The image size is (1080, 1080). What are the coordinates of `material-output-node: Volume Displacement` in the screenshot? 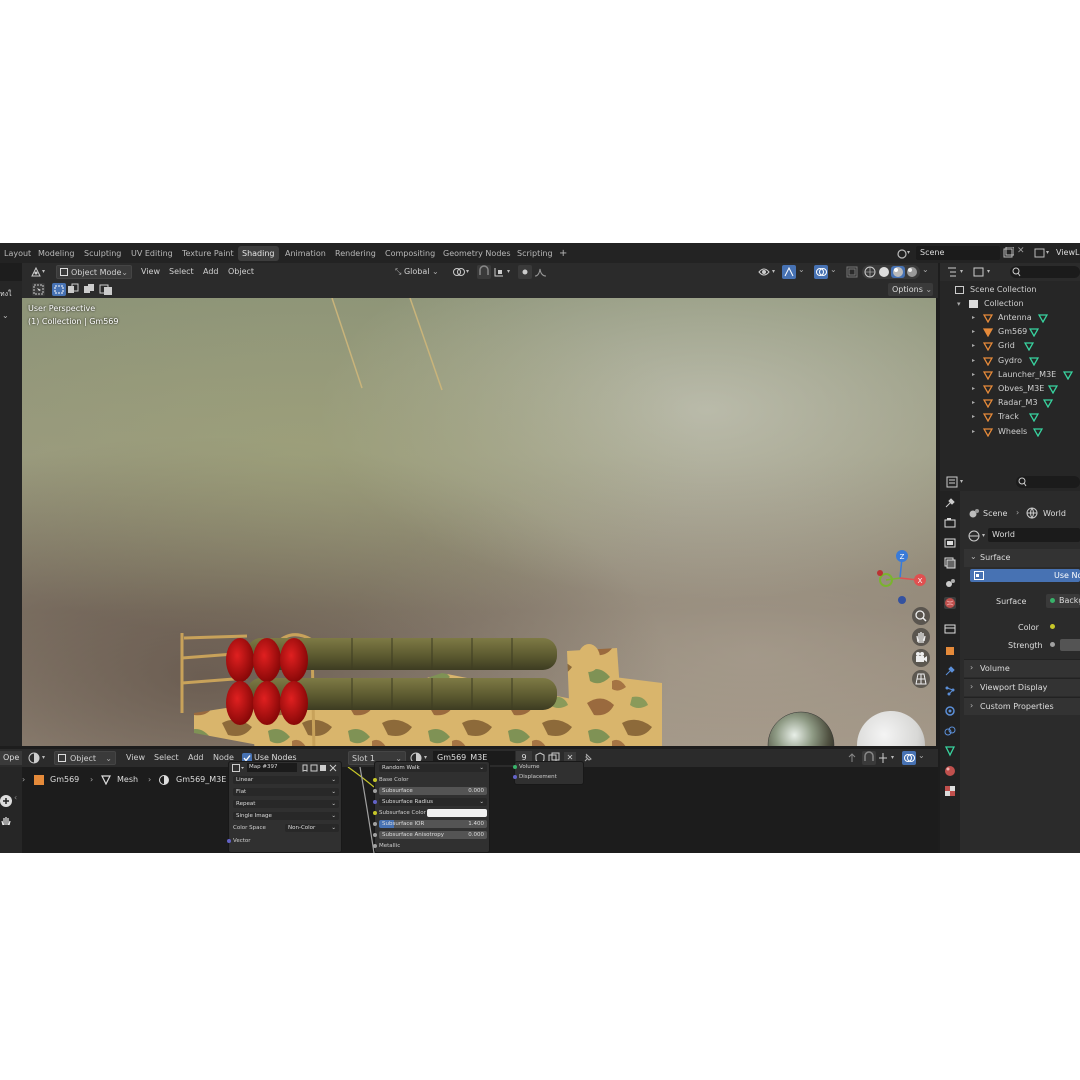 It's located at (548, 773).